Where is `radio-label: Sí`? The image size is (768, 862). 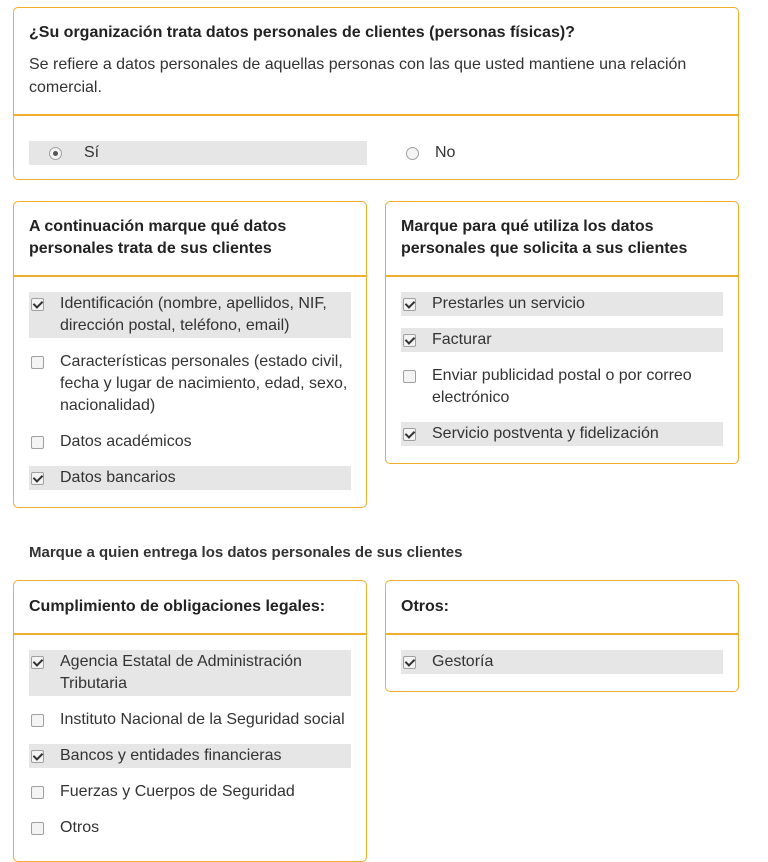
radio-label: Sí is located at coordinates (92, 152).